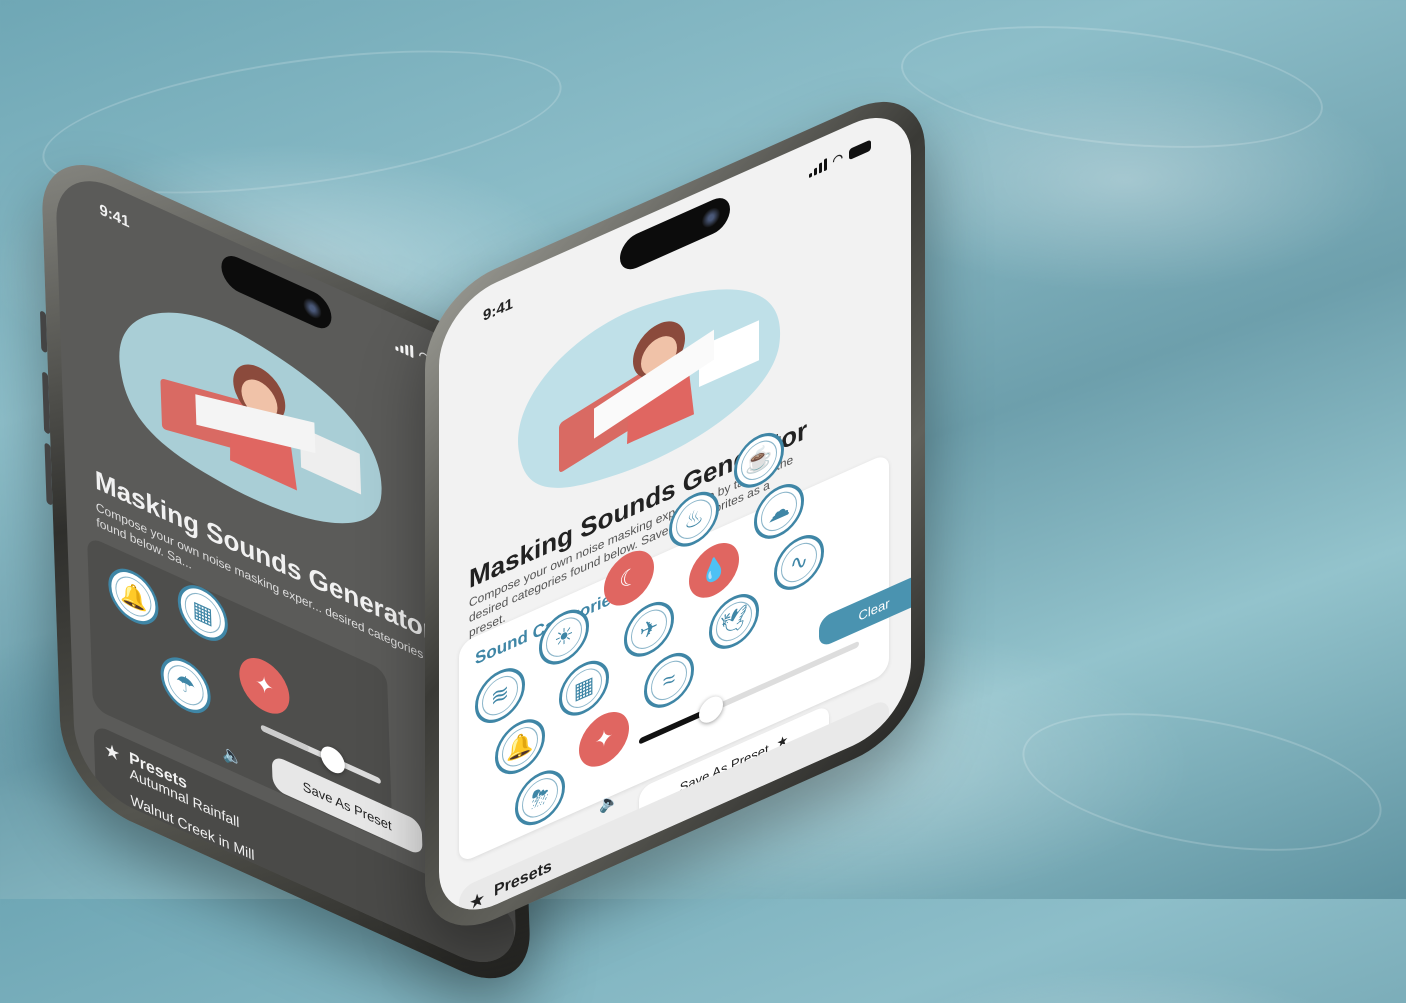 The image size is (1406, 1003). What do you see at coordinates (837, 159) in the screenshot?
I see `wifi-icon: ◠` at bounding box center [837, 159].